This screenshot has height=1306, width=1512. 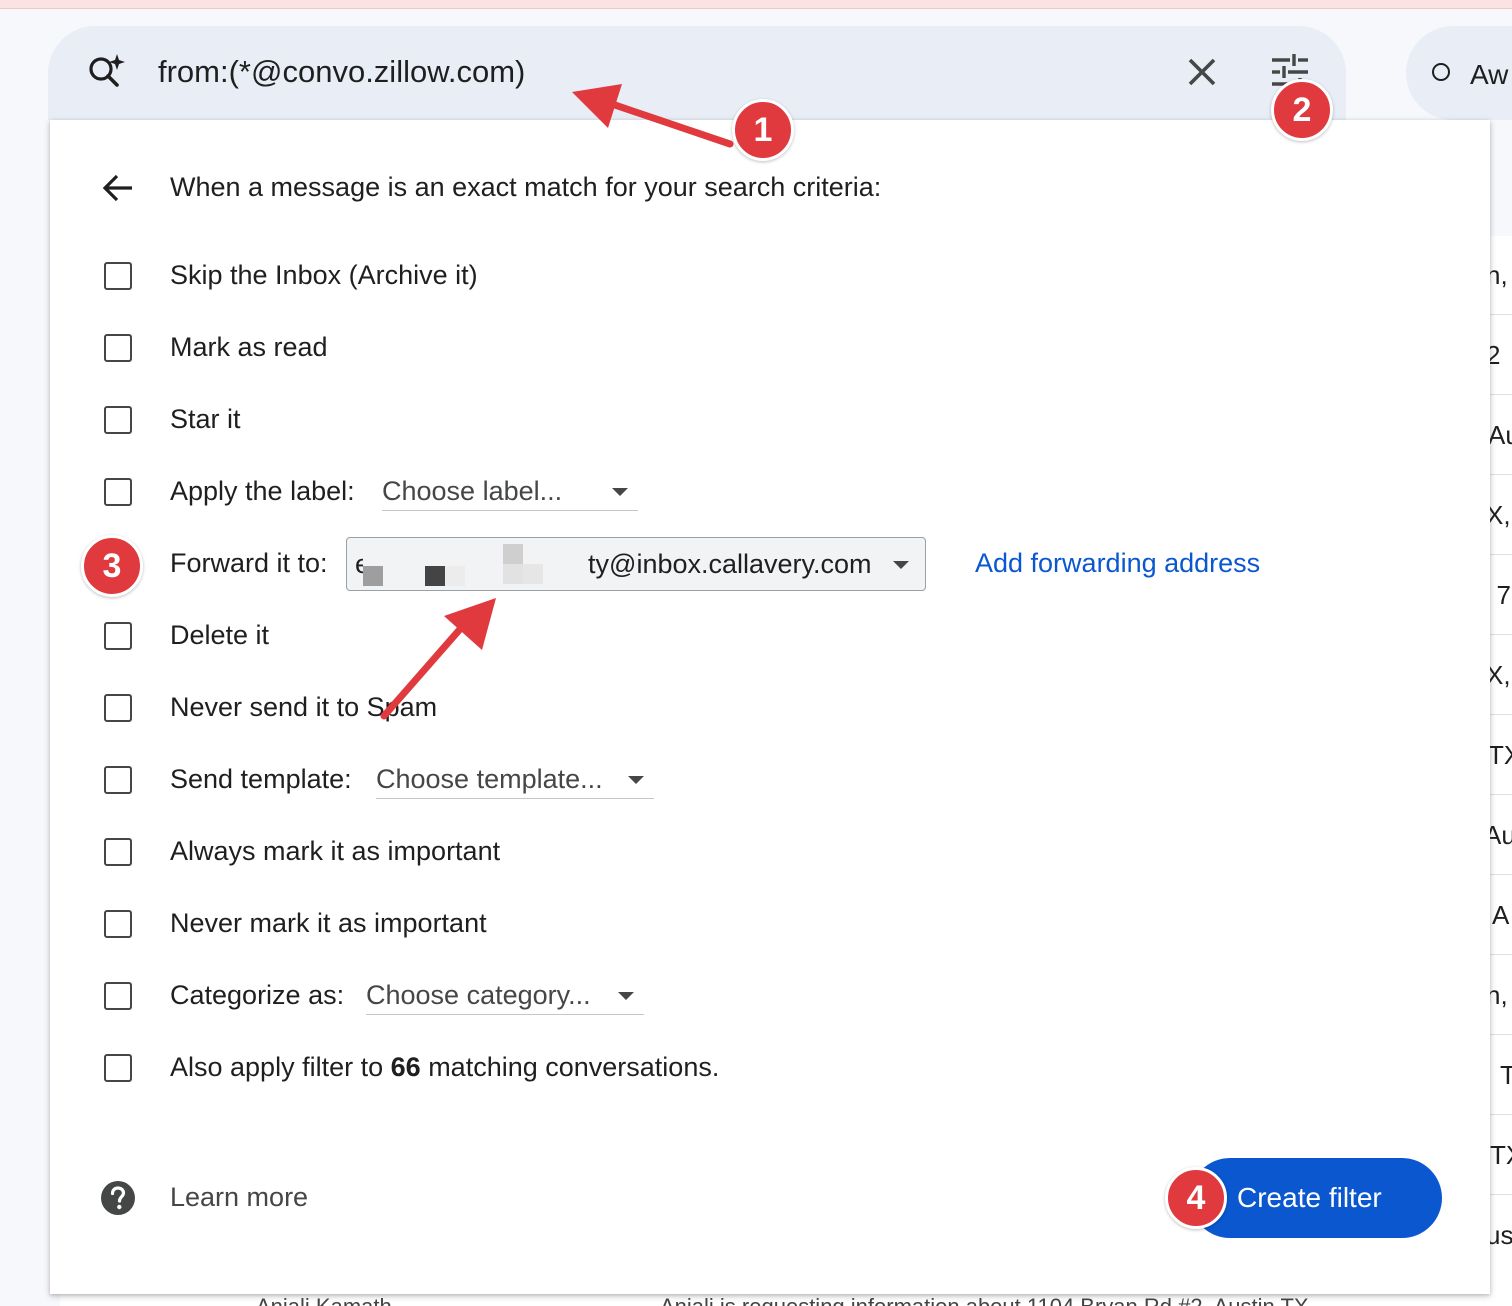 I want to click on apply-label-checkbox, so click(x=118, y=492).